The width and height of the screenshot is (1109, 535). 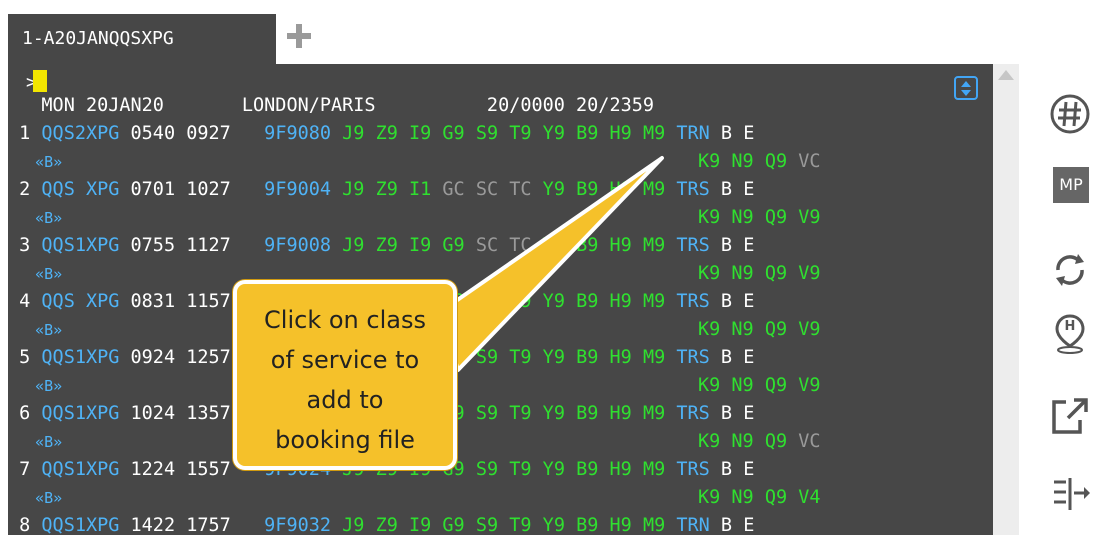 What do you see at coordinates (803, 497) in the screenshot?
I see `booking-class: V4` at bounding box center [803, 497].